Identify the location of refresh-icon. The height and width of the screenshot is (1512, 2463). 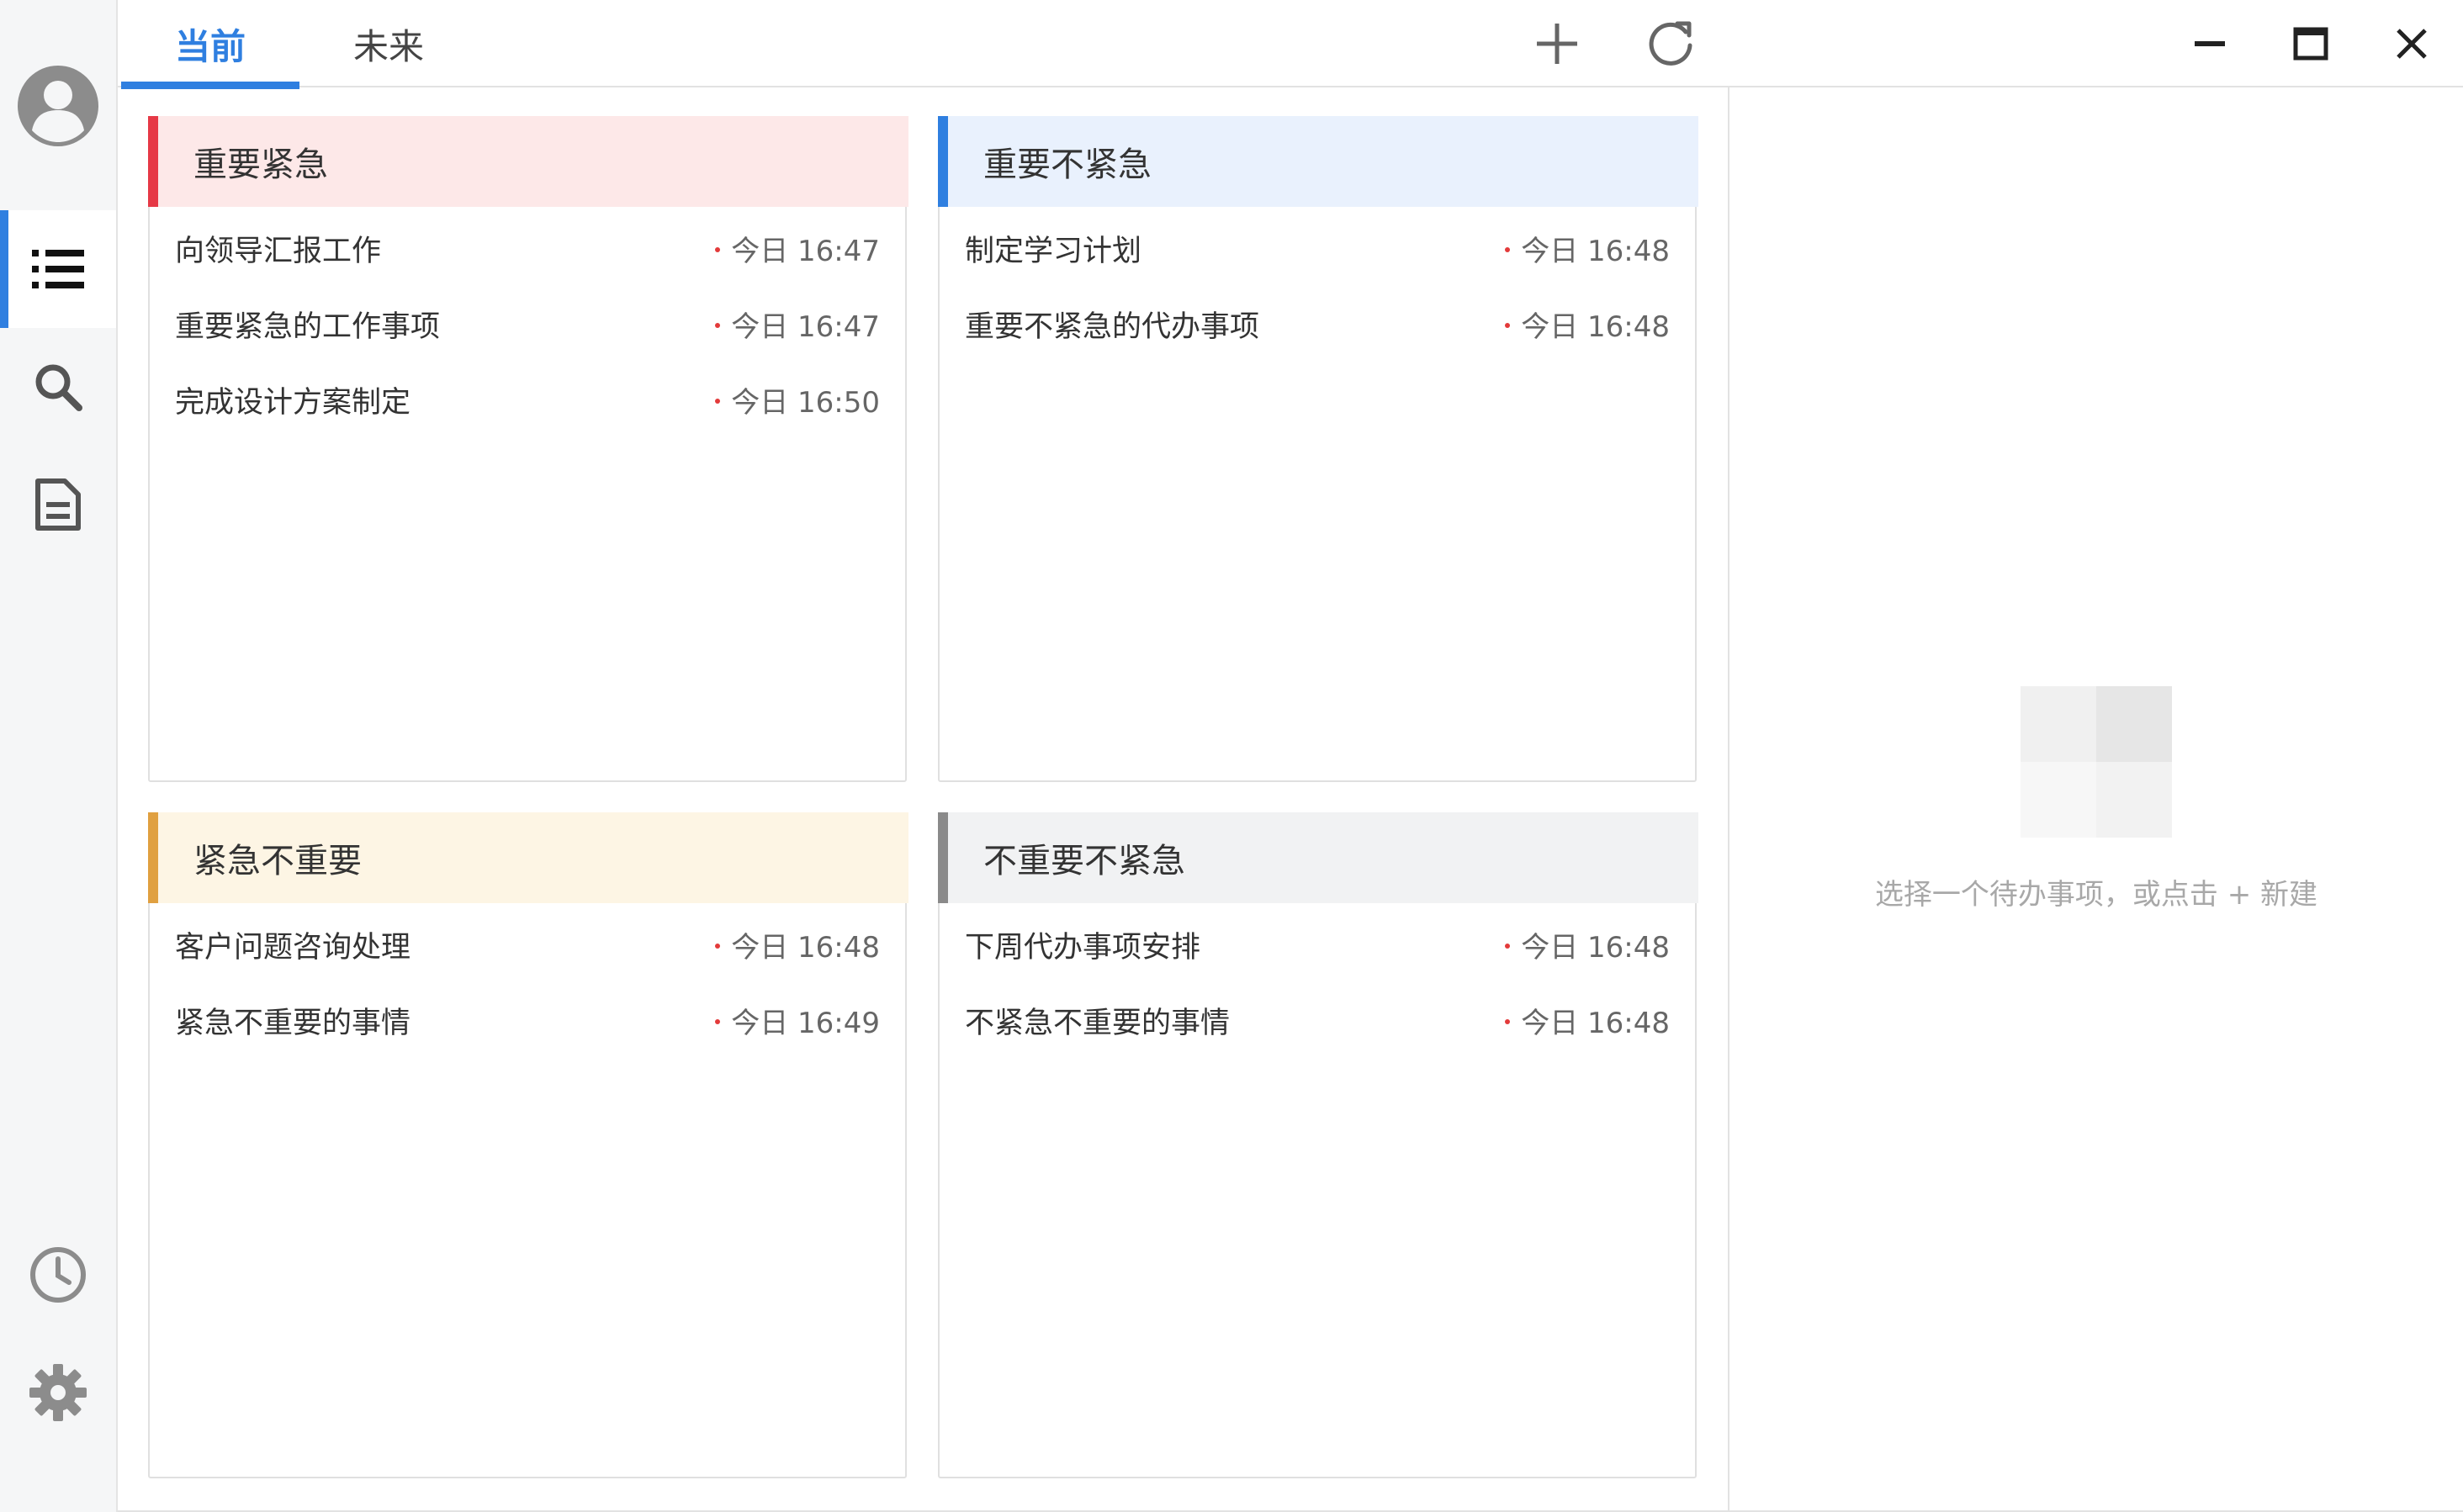
(1670, 43).